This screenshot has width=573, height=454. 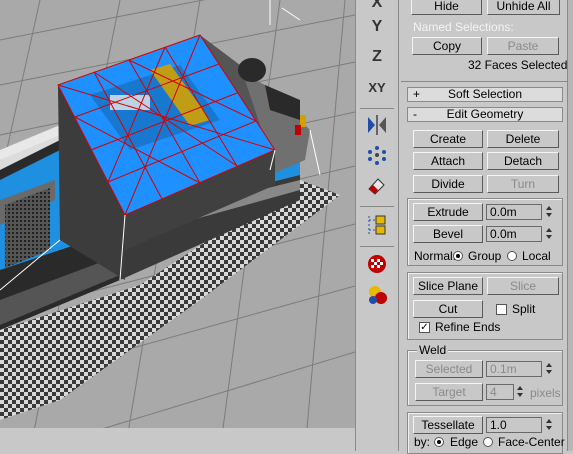 I want to click on refine-ends-checkbox: ✓, so click(x=424, y=327).